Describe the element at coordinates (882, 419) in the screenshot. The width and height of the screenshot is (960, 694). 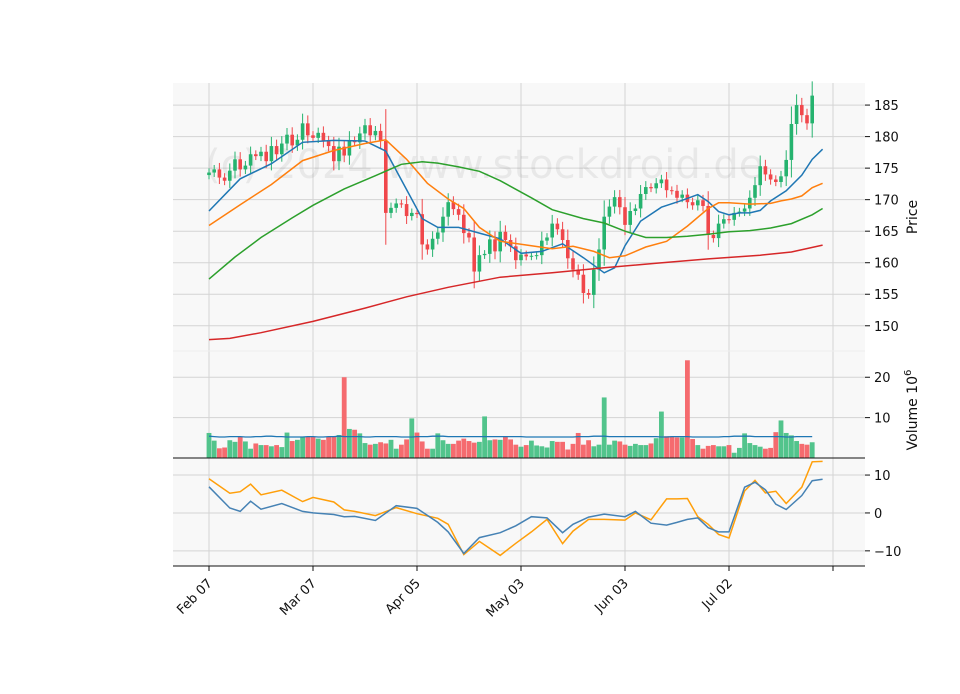
I see `volume-tick-label: 10` at that location.